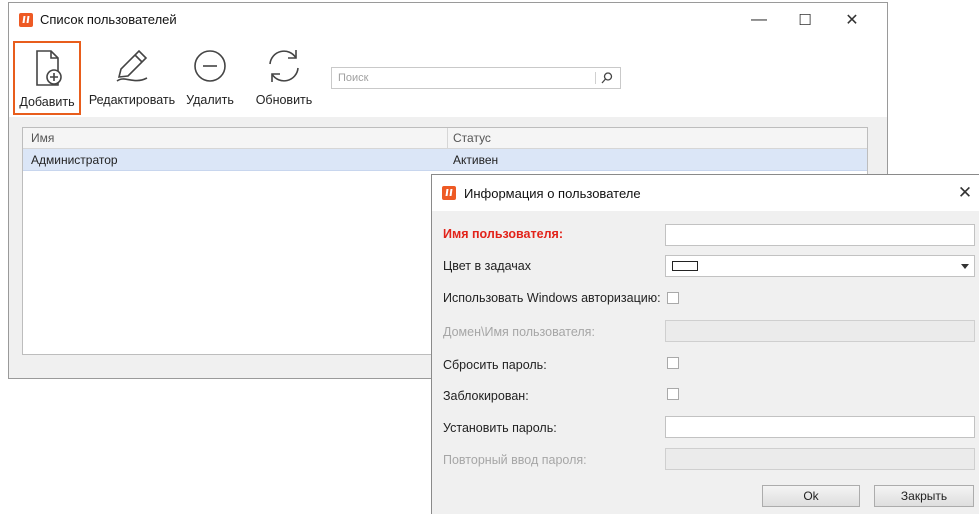  What do you see at coordinates (811, 496) in the screenshot?
I see `ok-button: Ok` at bounding box center [811, 496].